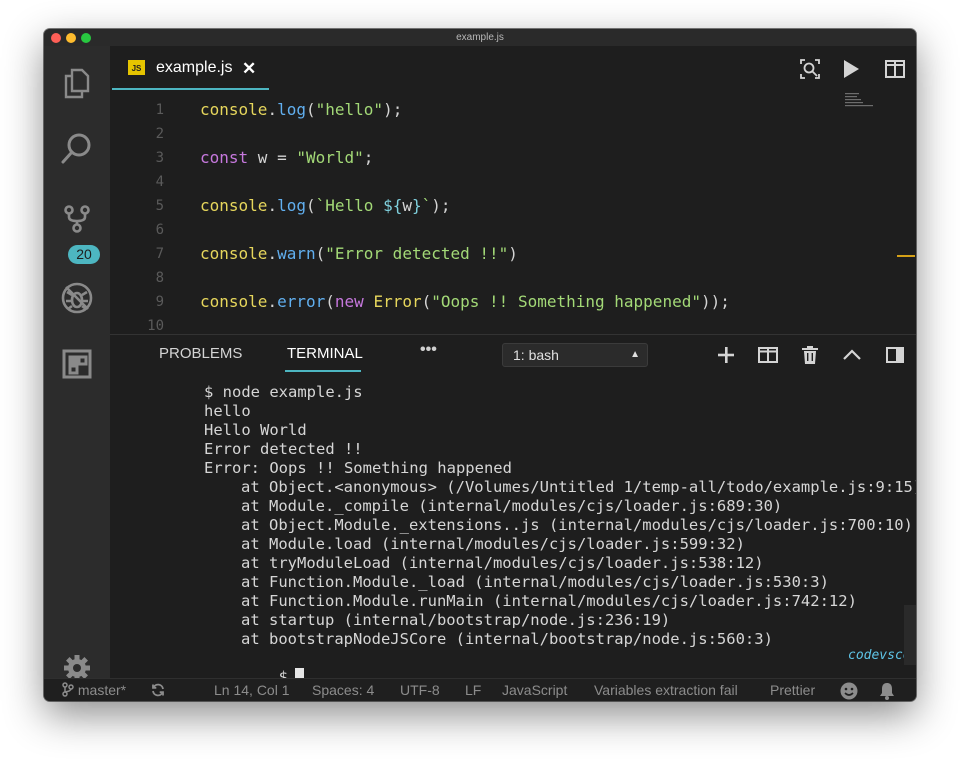 This screenshot has width=960, height=759. Describe the element at coordinates (397, 301) in the screenshot. I see `code-token: Error` at that location.